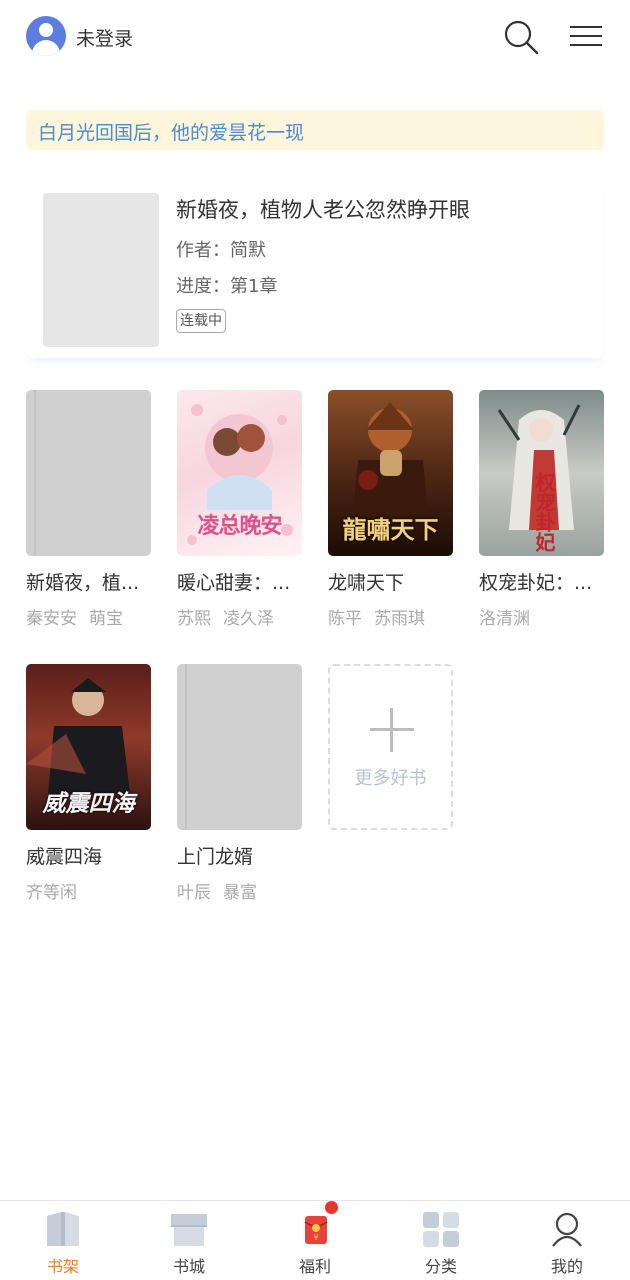 This screenshot has height=1280, width=630. I want to click on book-cover-title: 威震四海, so click(88, 803).